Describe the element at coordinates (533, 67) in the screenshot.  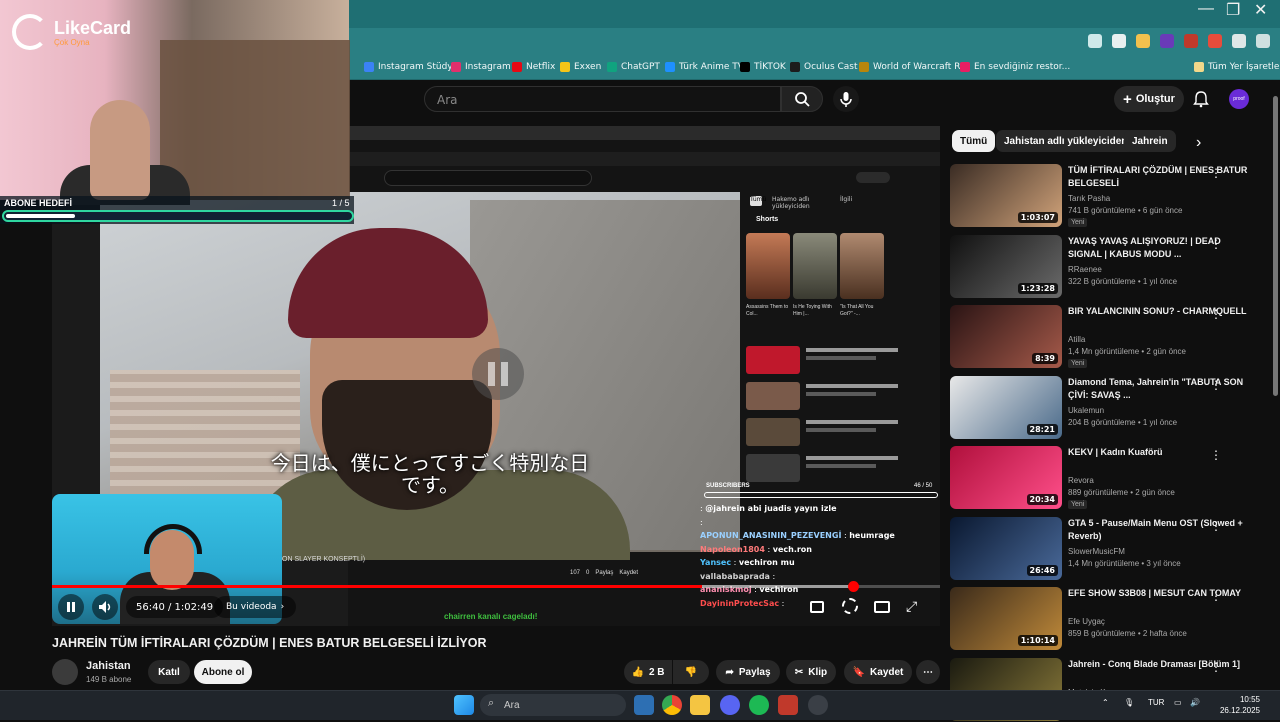
I see `bookmark-item: Netflix` at that location.